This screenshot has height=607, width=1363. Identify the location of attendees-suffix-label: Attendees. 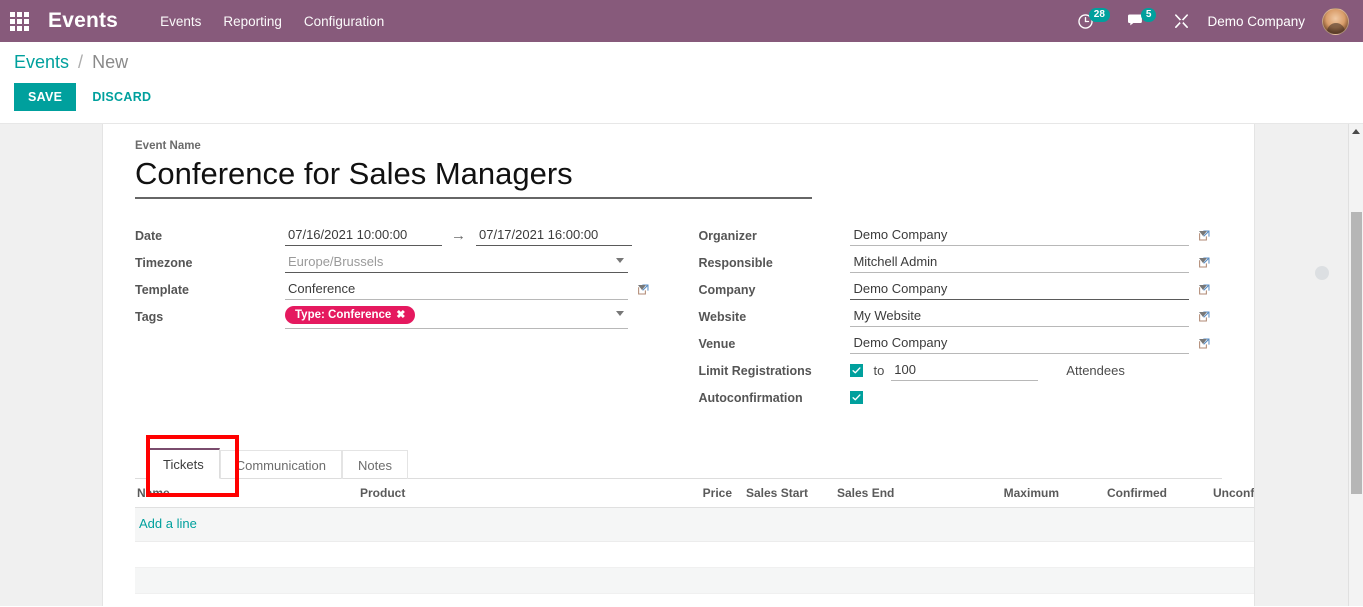
(1095, 370).